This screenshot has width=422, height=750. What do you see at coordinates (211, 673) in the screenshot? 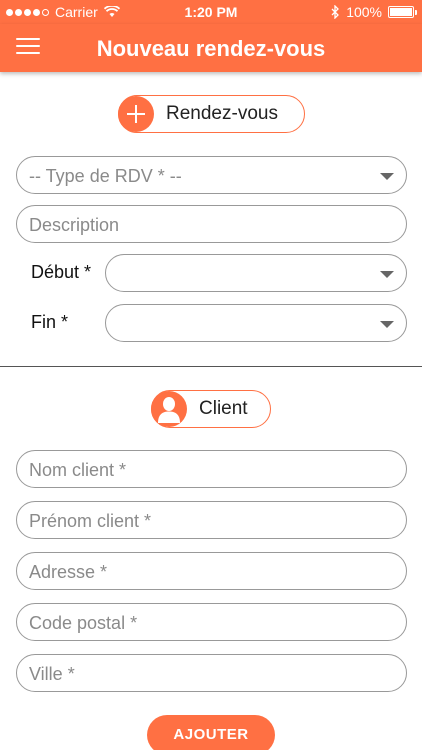
I see `city-input: Ville *` at bounding box center [211, 673].